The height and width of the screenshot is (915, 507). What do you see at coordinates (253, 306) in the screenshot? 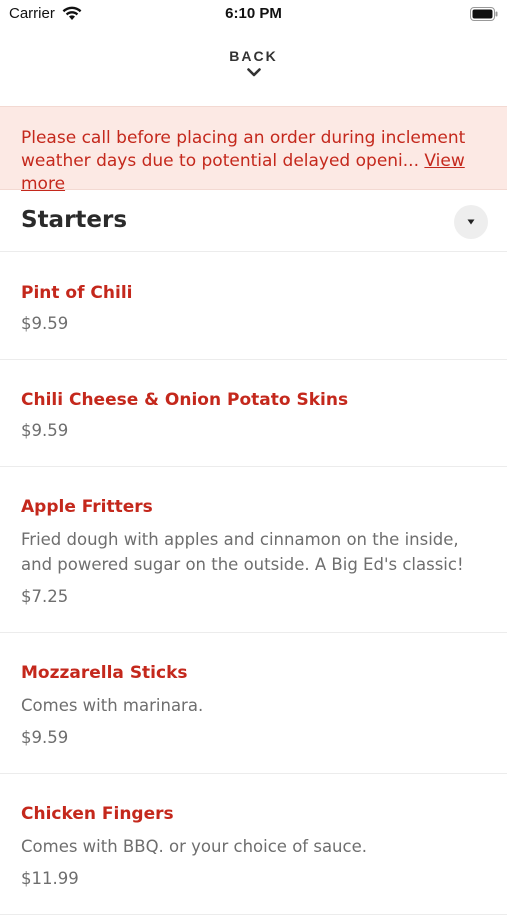
I see `menu-item: Pint of Chili $9.59` at bounding box center [253, 306].